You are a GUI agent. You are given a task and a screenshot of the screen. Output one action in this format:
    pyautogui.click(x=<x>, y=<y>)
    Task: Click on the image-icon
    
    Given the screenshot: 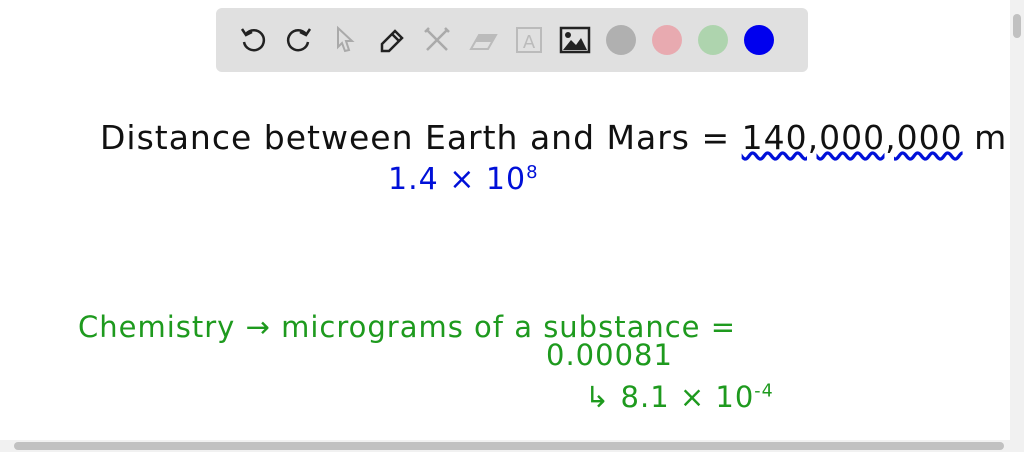 What is the action you would take?
    pyautogui.click(x=575, y=40)
    